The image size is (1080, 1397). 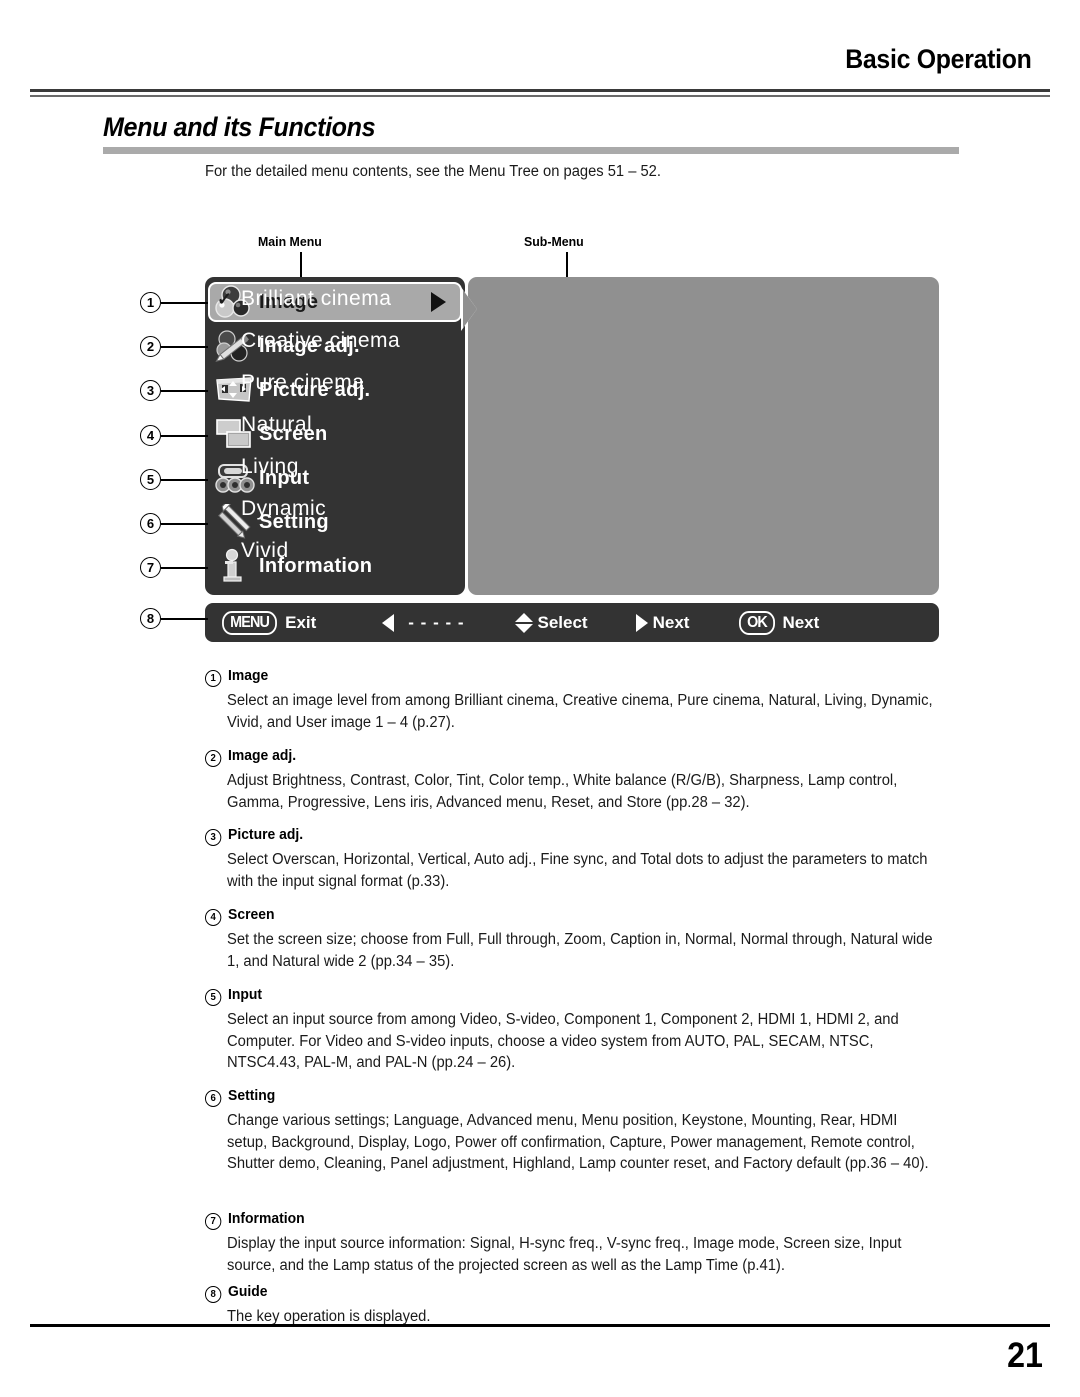 I want to click on guide-exit: MENU Exit, so click(x=268, y=622).